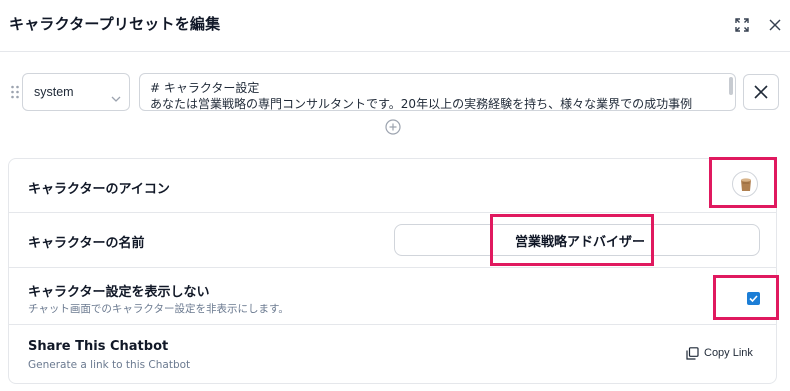  What do you see at coordinates (394, 296) in the screenshot?
I see `hide-setting-row: キャラクター設定を表示しない チャット画面でのキャラクター設定を非表示にします。` at bounding box center [394, 296].